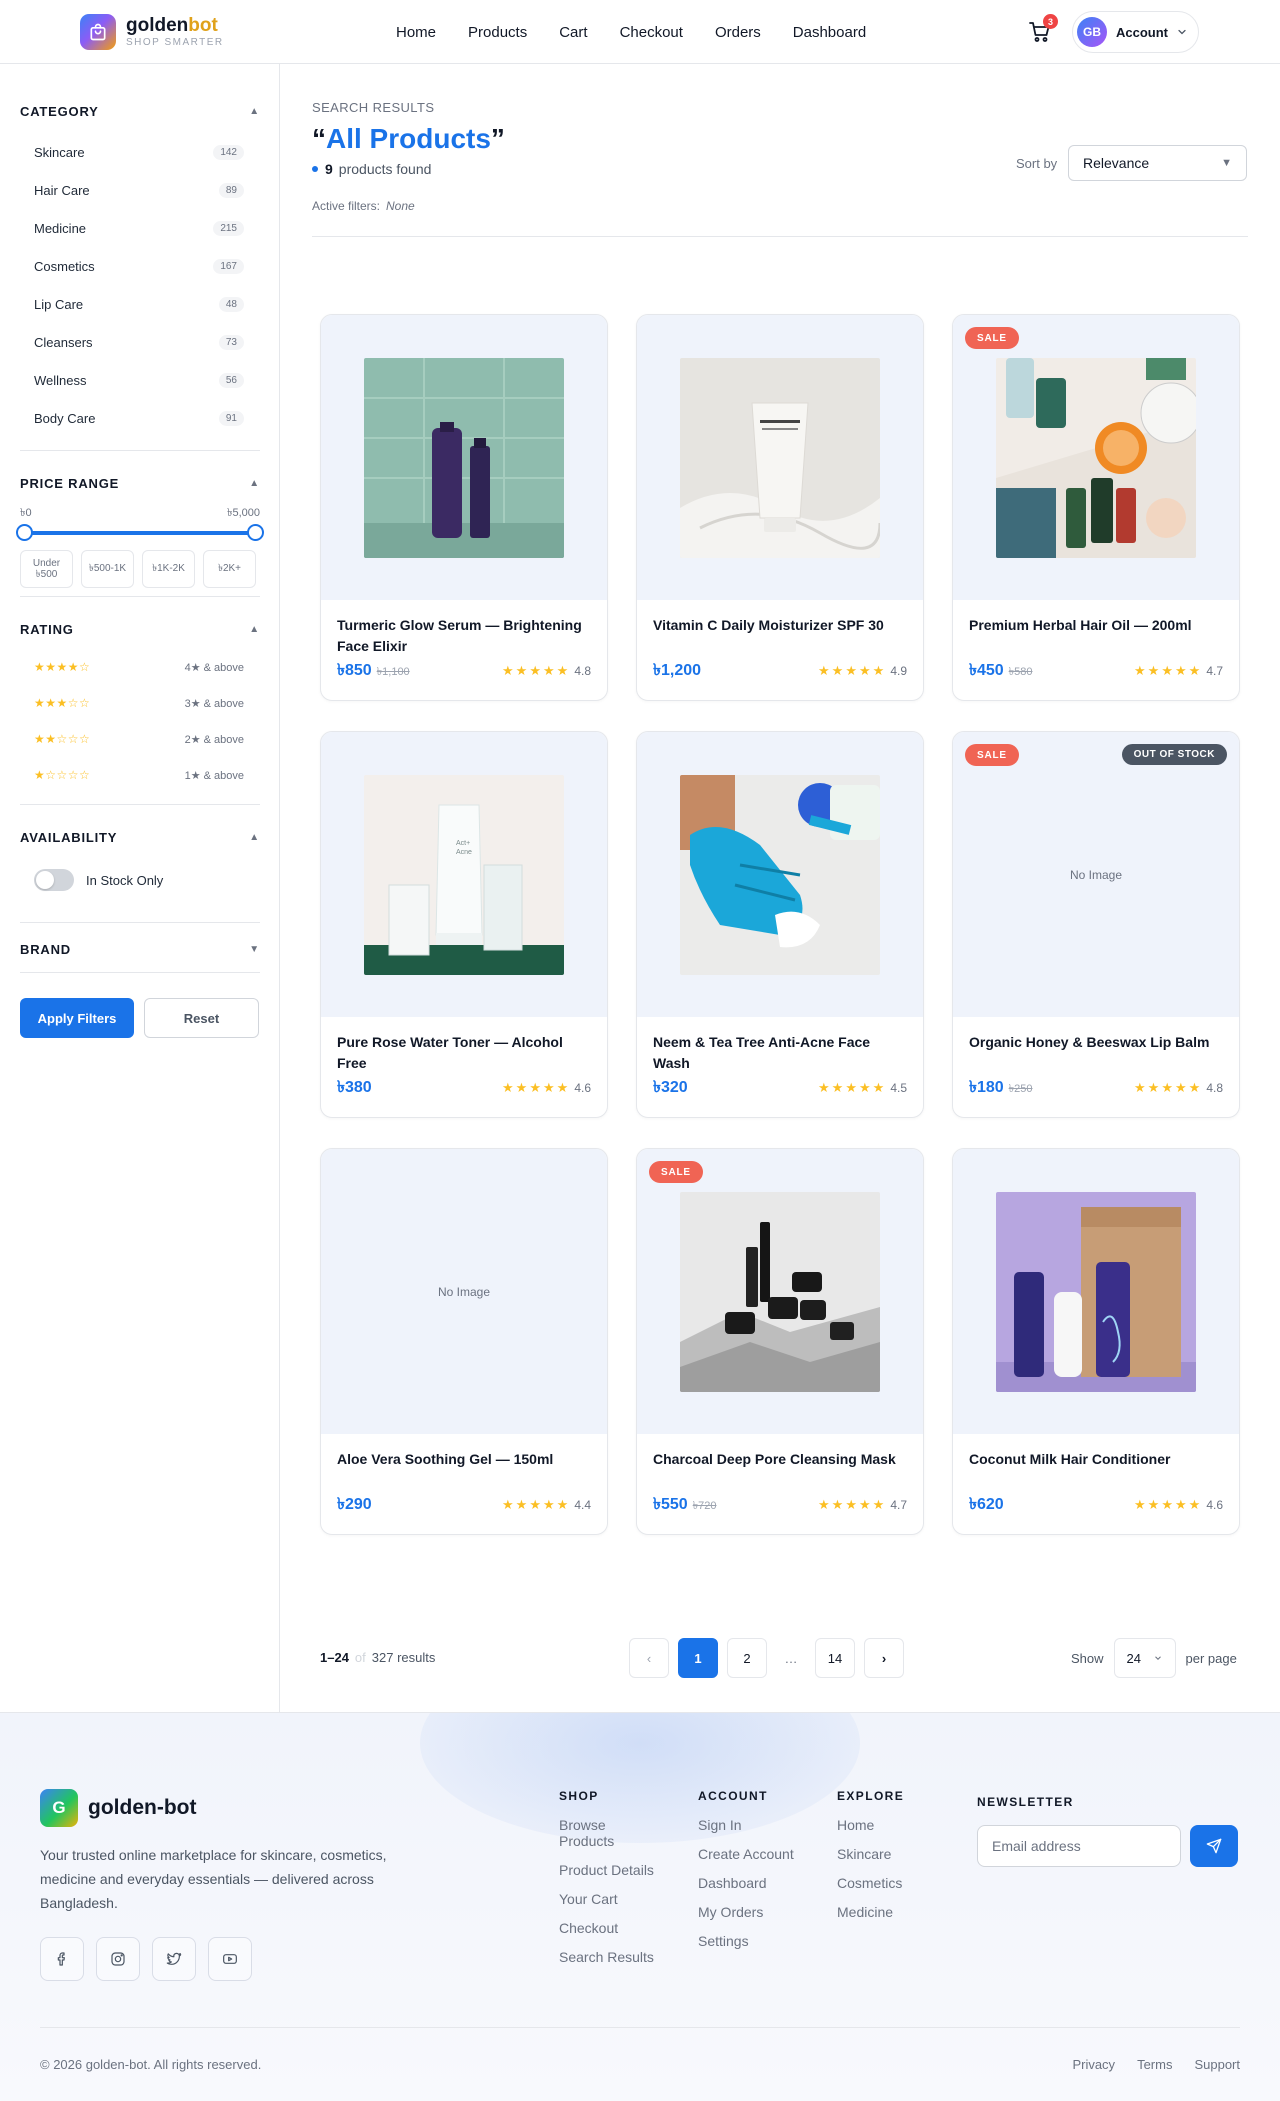 This screenshot has height=2101, width=1280. What do you see at coordinates (1214, 1846) in the screenshot?
I see `newsletter-submit-button` at bounding box center [1214, 1846].